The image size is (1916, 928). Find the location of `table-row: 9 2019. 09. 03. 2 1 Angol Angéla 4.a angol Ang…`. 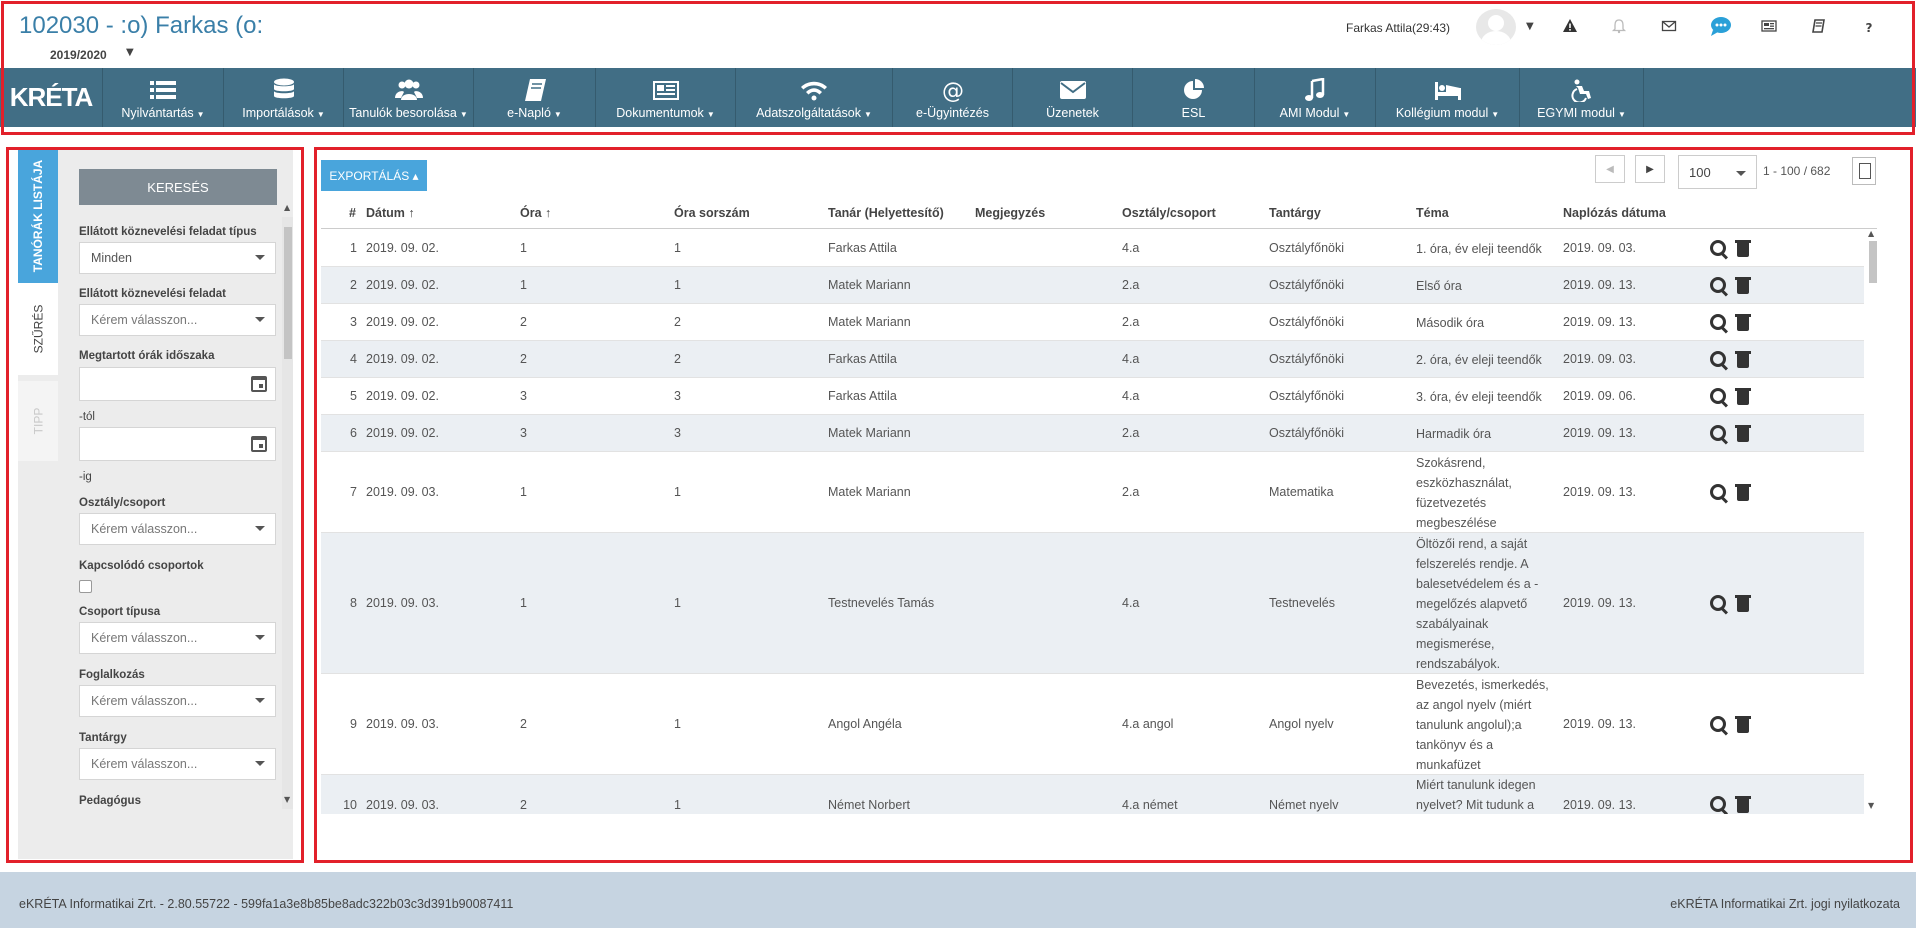

table-row: 9 2019. 09. 03. 2 1 Angol Angéla 4.a angol Ang… is located at coordinates (1092, 724).